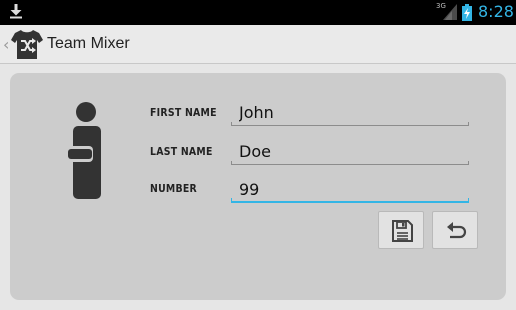 This screenshot has height=310, width=516. I want to click on person-icon, so click(83, 152).